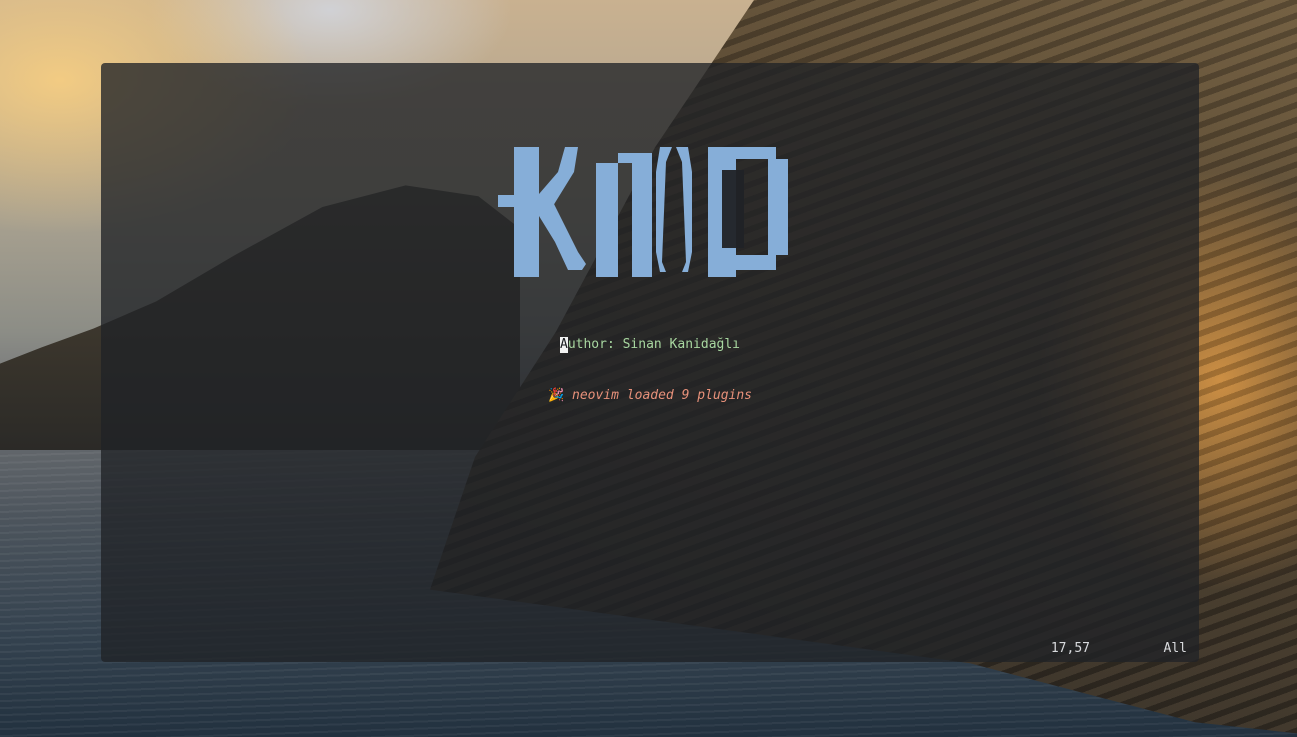 This screenshot has width=1297, height=737. I want to click on plugins-loaded-line: 🎉 neovim loaded 9 plugins, so click(650, 396).